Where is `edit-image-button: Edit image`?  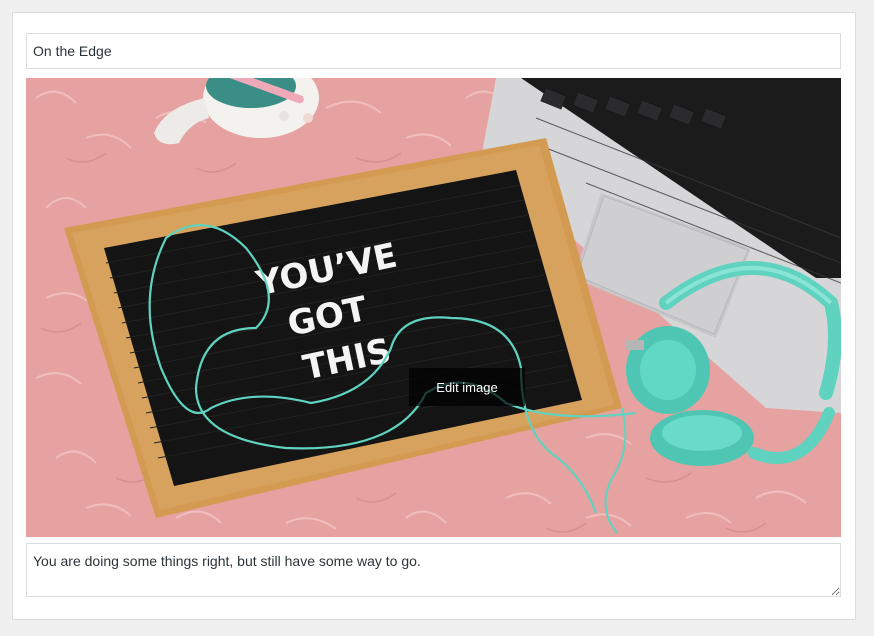 edit-image-button: Edit image is located at coordinates (467, 387).